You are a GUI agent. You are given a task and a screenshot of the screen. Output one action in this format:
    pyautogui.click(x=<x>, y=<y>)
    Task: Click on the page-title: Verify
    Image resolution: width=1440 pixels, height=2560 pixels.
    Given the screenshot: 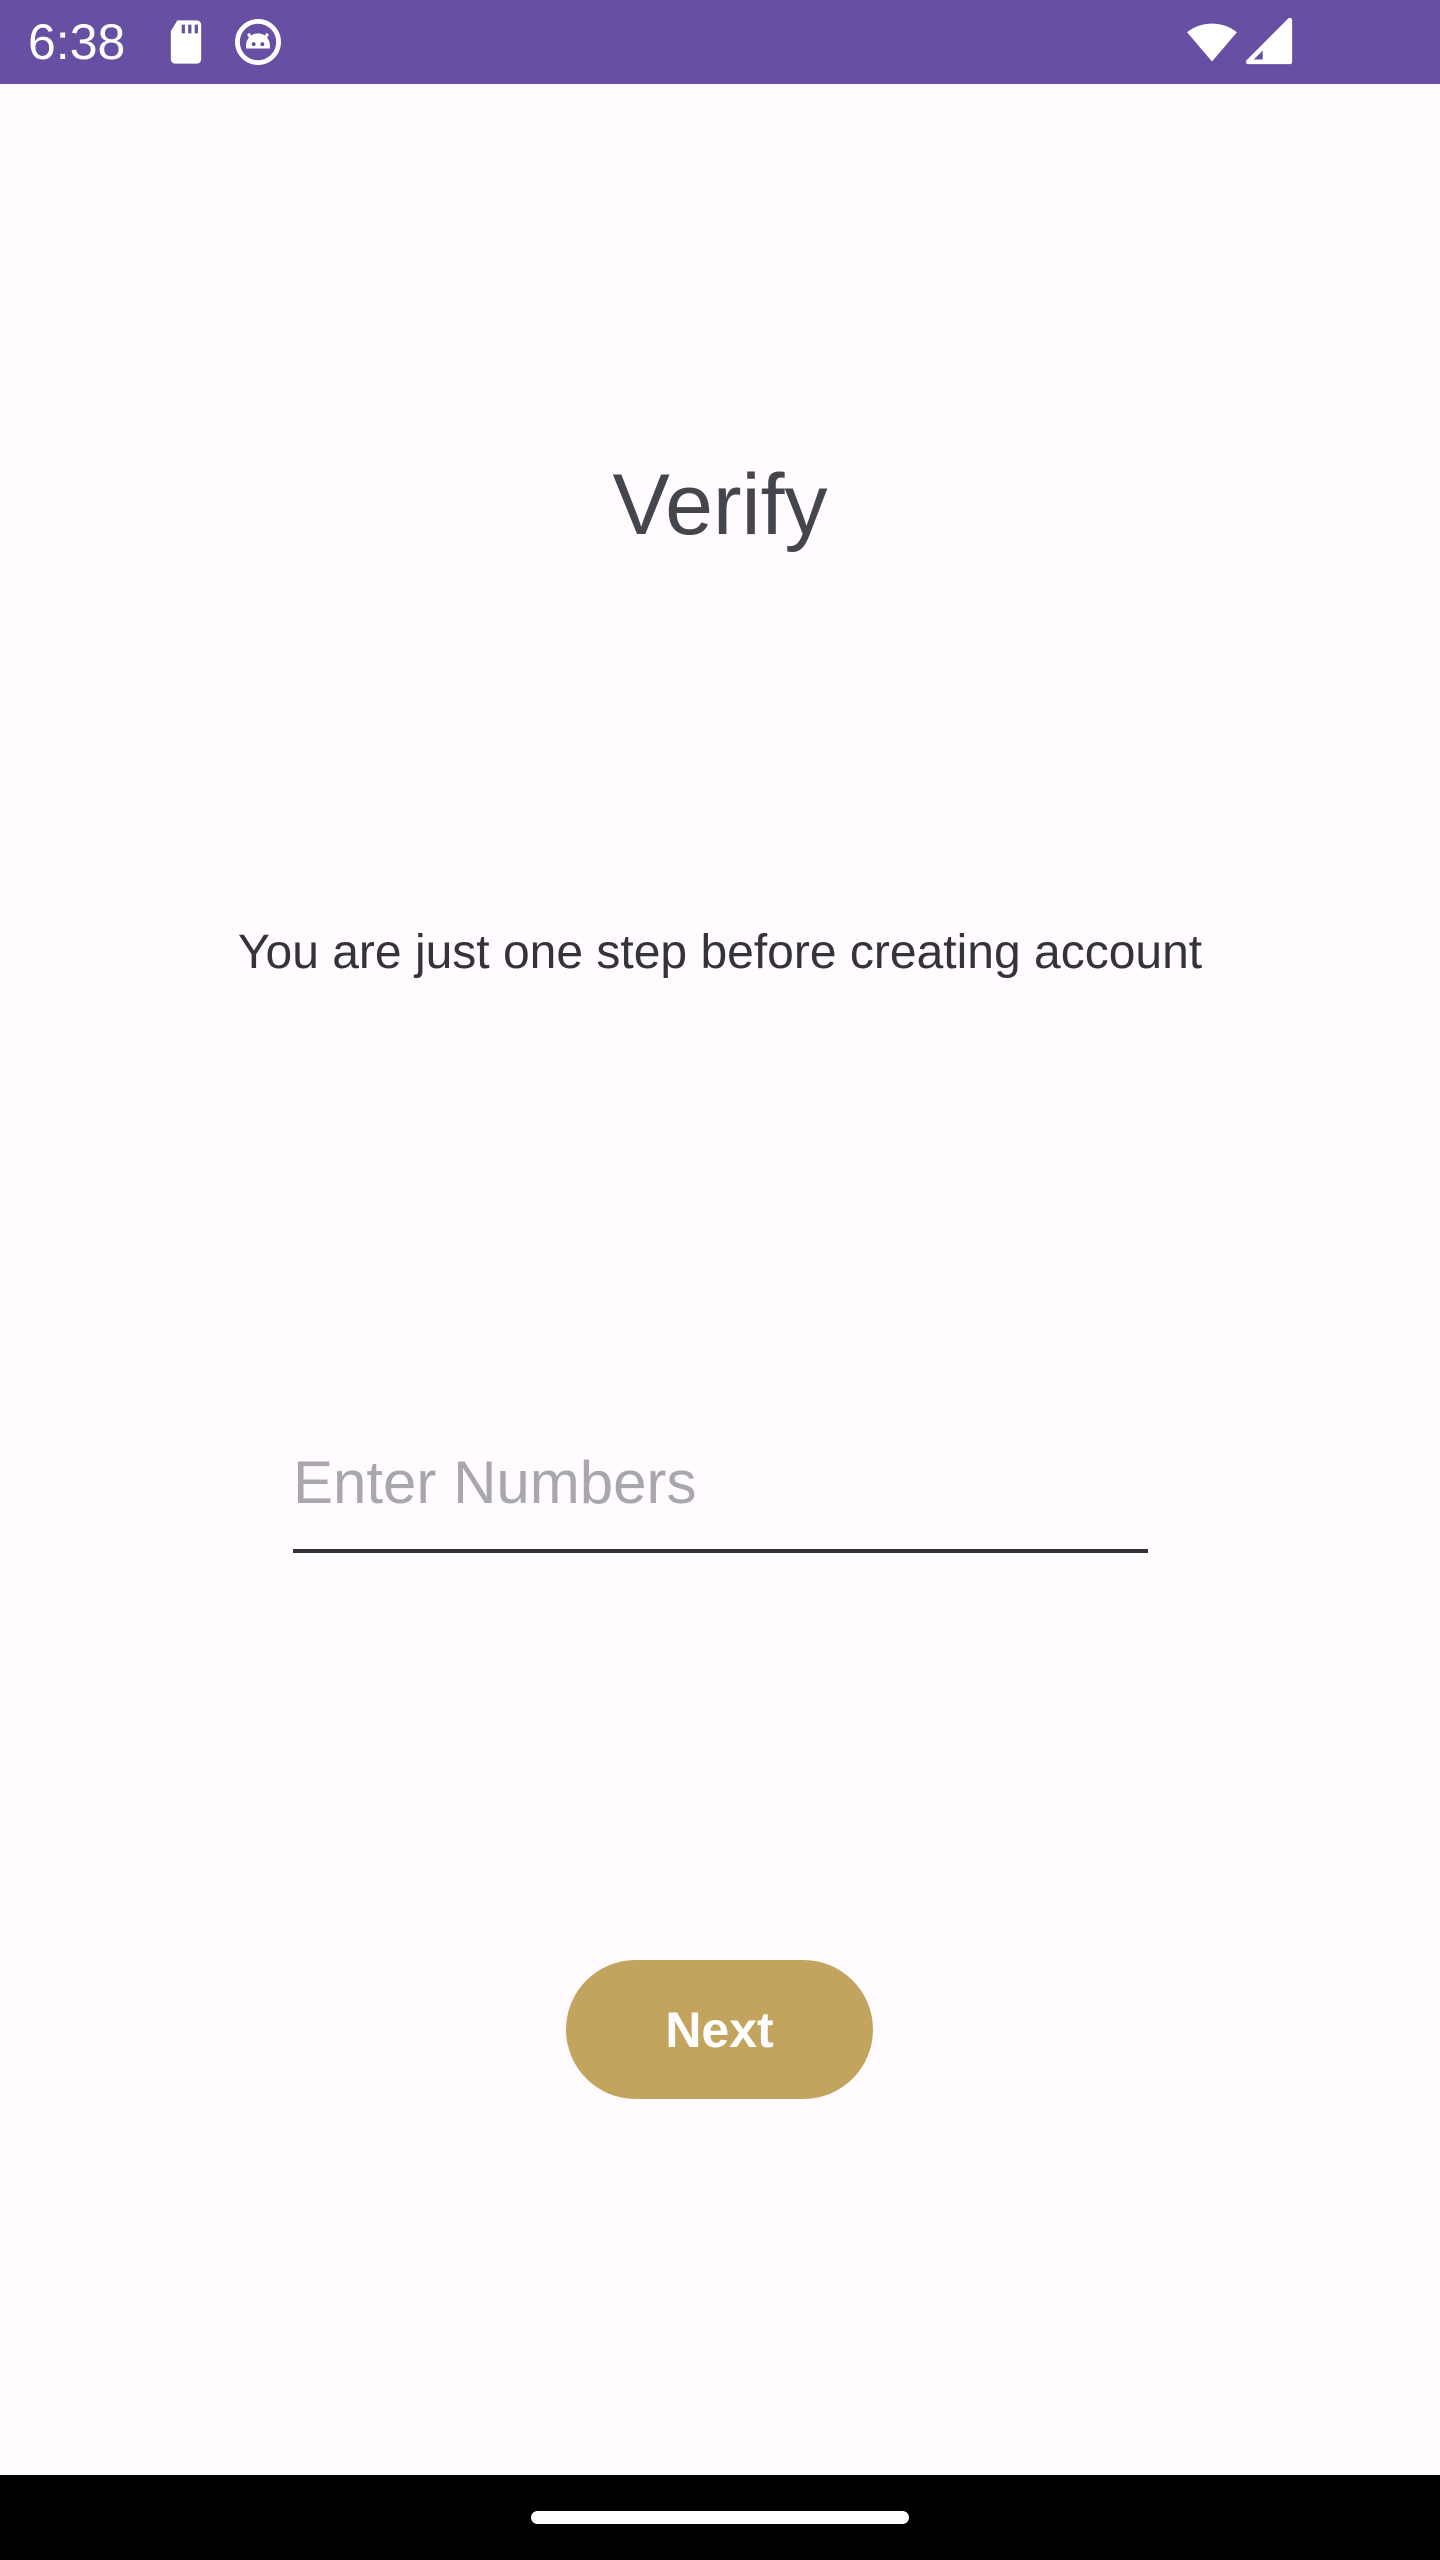 What is the action you would take?
    pyautogui.click(x=720, y=505)
    